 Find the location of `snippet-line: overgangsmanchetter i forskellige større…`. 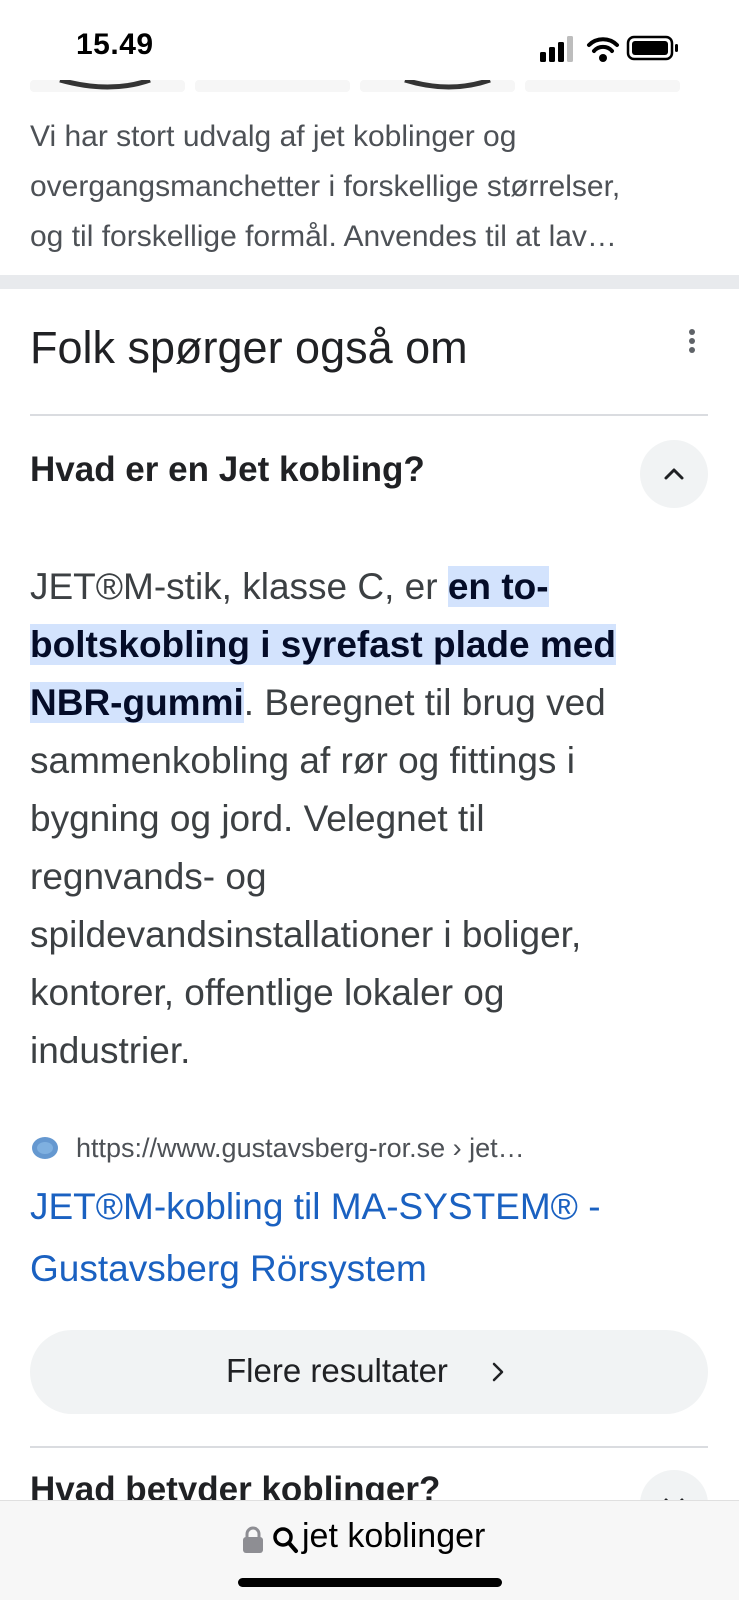

snippet-line: overgangsmanchetter i forskellige større… is located at coordinates (325, 186).